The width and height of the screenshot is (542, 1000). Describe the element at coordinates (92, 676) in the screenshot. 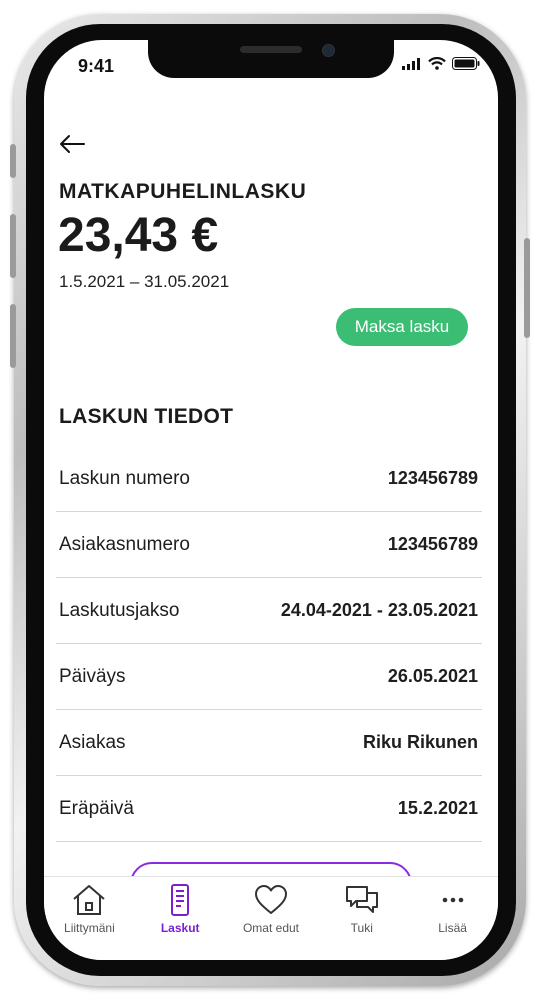

I see `detail-label: Päiväys` at that location.